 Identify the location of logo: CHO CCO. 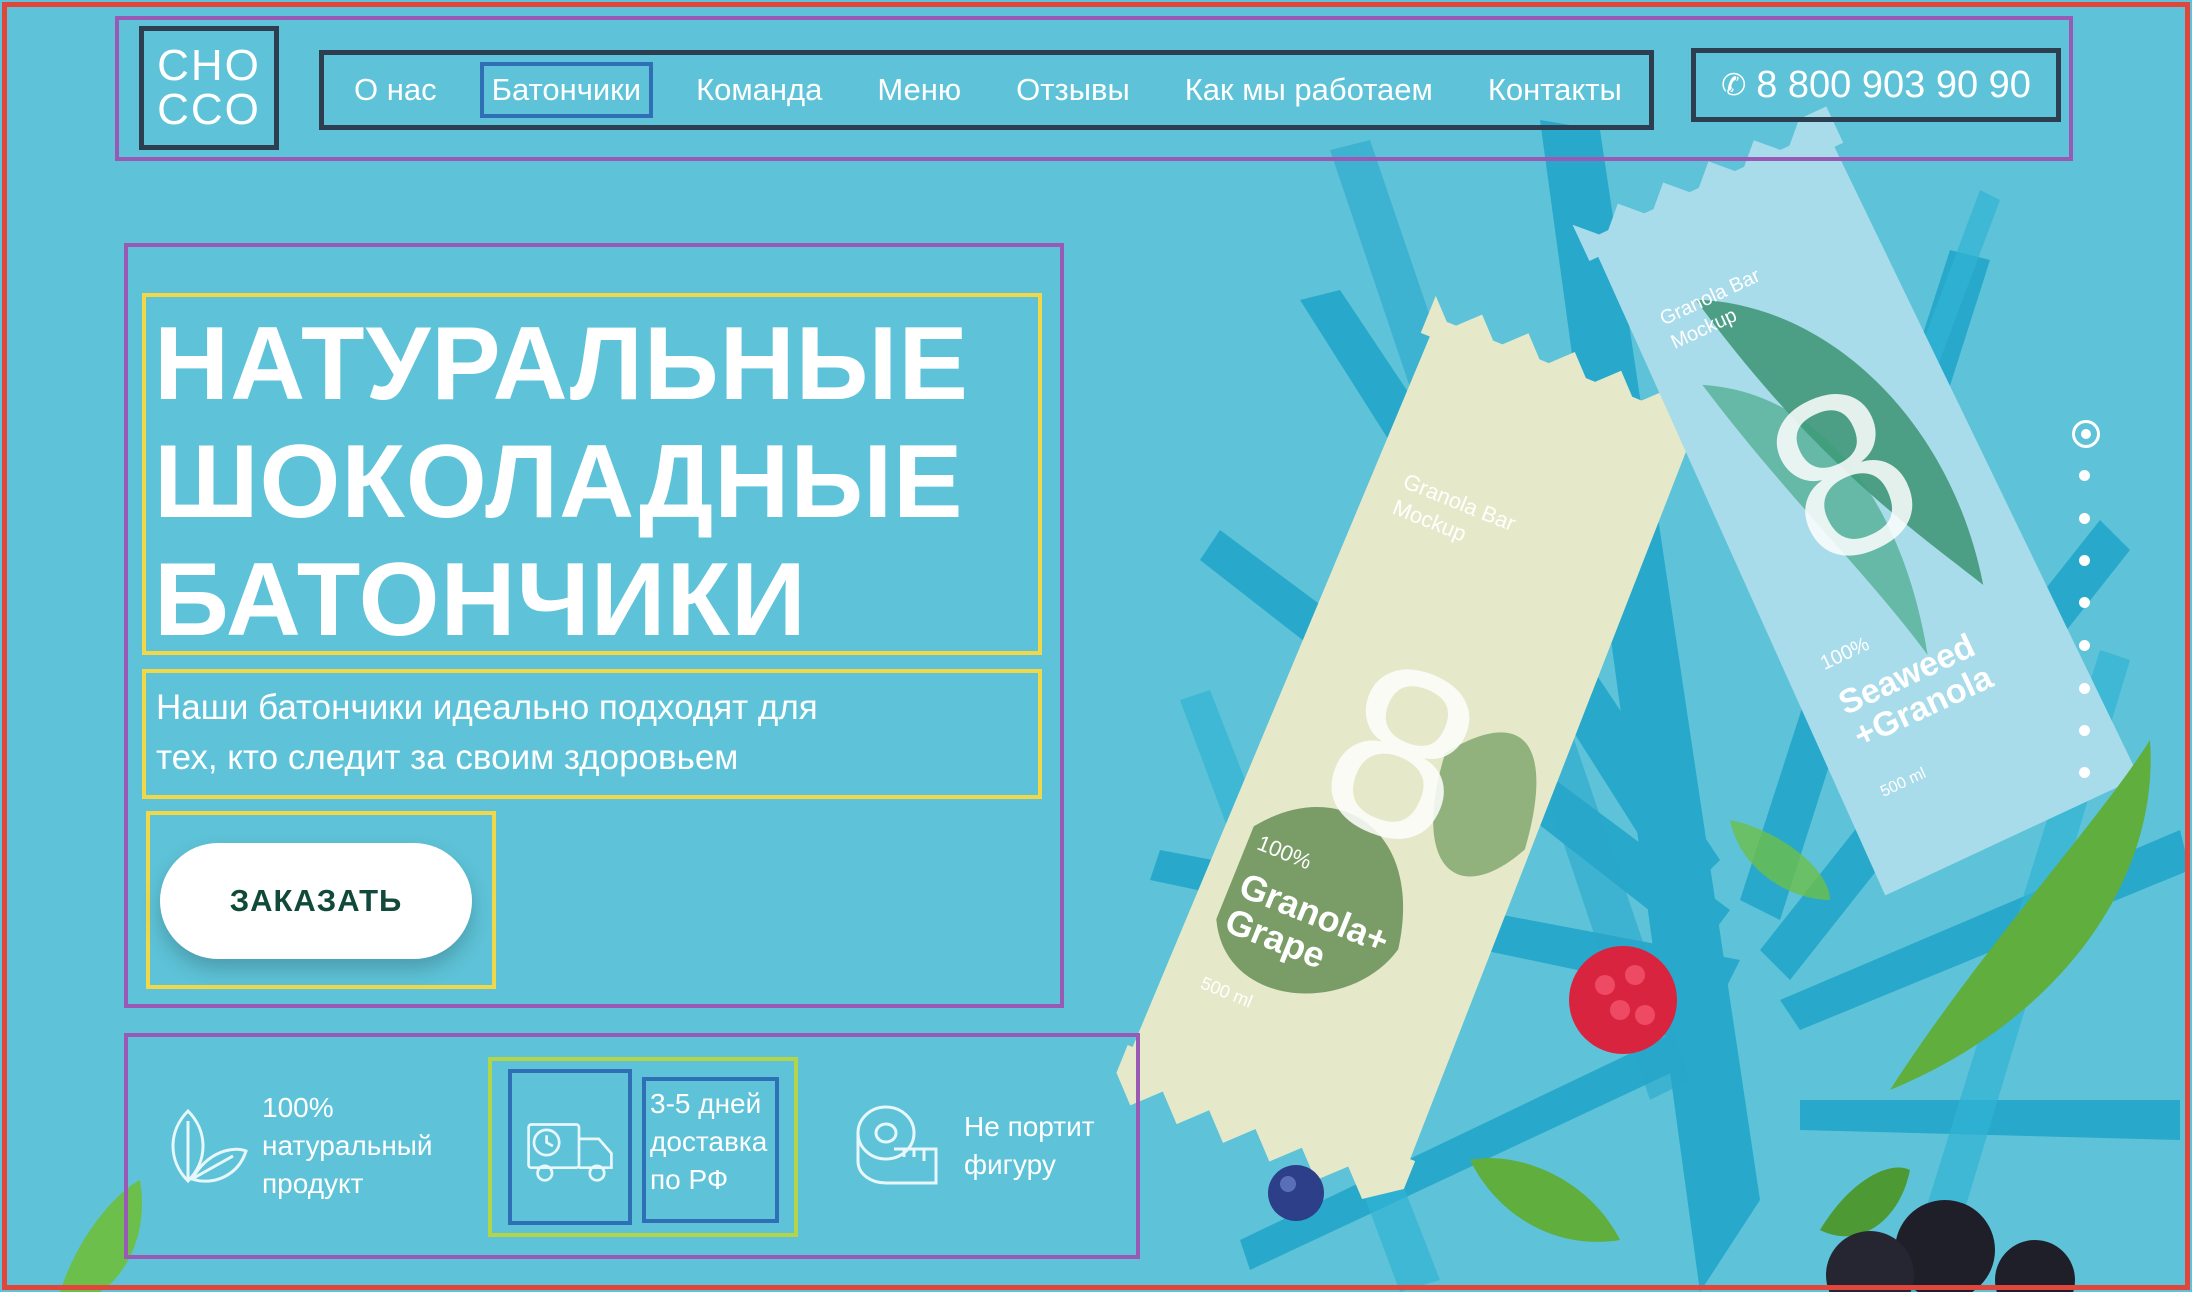
(209, 88).